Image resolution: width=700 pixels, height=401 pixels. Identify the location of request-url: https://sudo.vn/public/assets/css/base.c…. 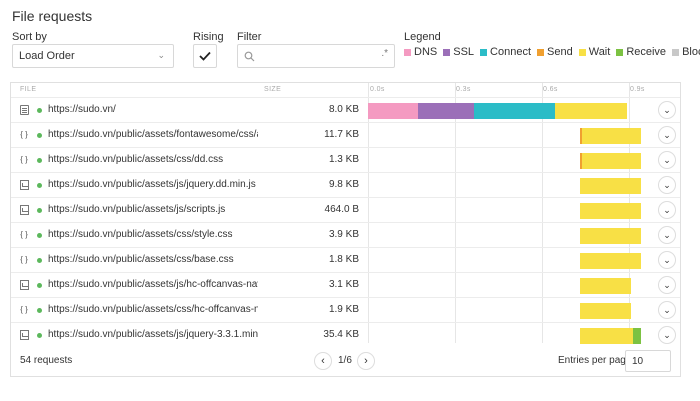
(141, 259).